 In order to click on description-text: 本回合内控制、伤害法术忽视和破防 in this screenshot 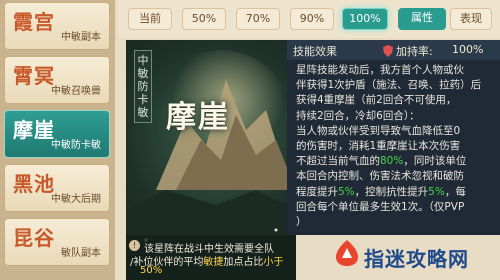, I will do `click(380, 176)`.